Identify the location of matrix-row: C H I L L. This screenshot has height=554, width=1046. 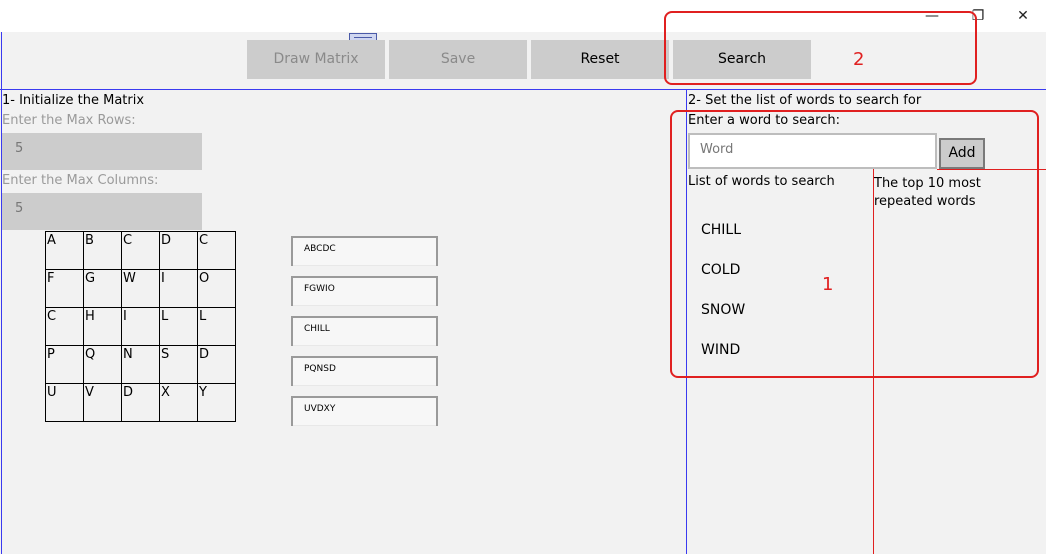
(140, 326).